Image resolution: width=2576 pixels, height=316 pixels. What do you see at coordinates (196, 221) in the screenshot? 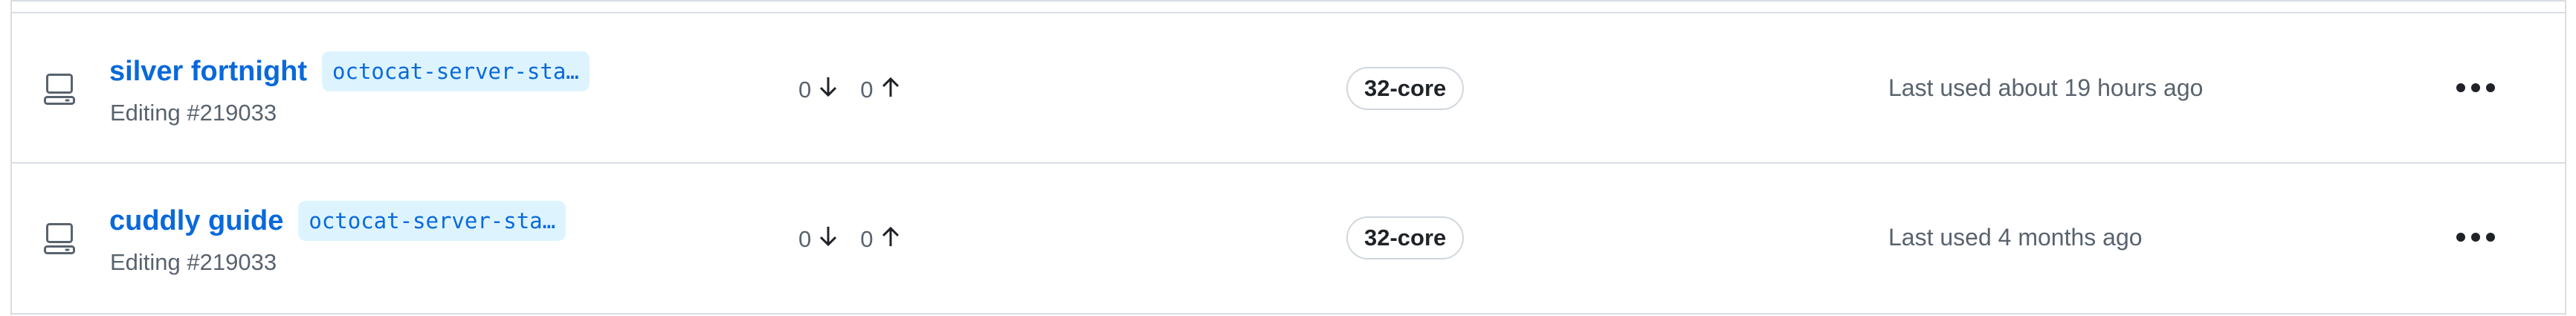
I see `codespace-name-link: cuddly guide` at bounding box center [196, 221].